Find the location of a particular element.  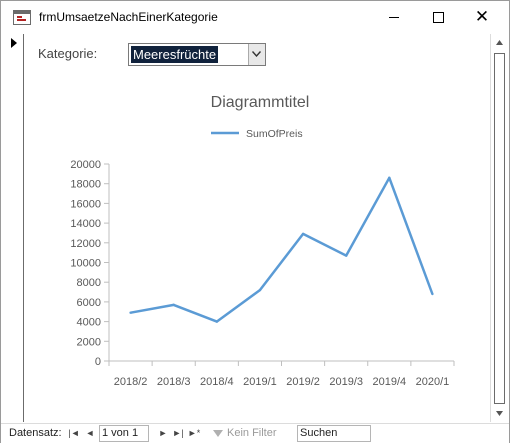

current-record-field: 1 von 1 is located at coordinates (124, 433).